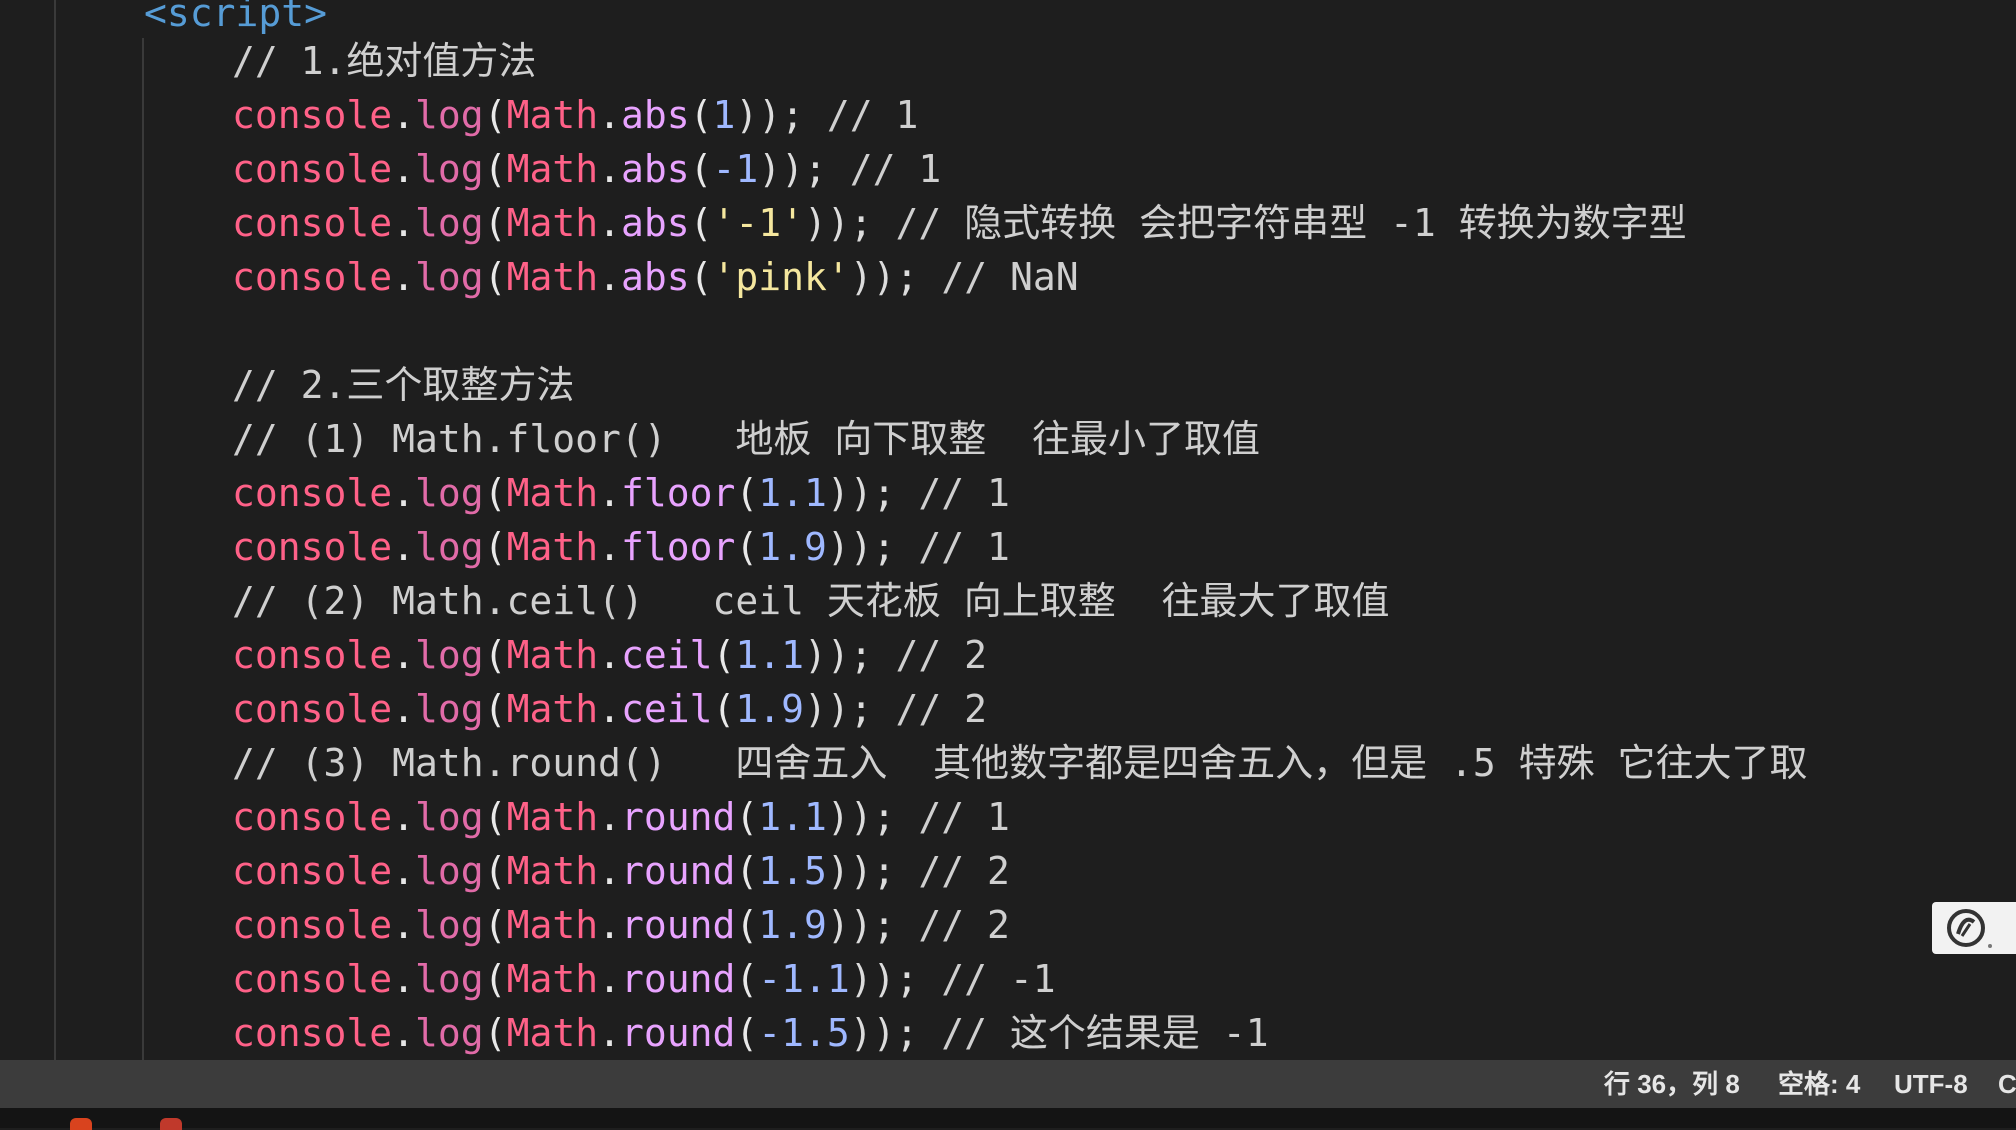 The image size is (2016, 1130). Describe the element at coordinates (609, 655) in the screenshot. I see `code-line: console.log(Math.ceil(1.1)); // 2` at that location.